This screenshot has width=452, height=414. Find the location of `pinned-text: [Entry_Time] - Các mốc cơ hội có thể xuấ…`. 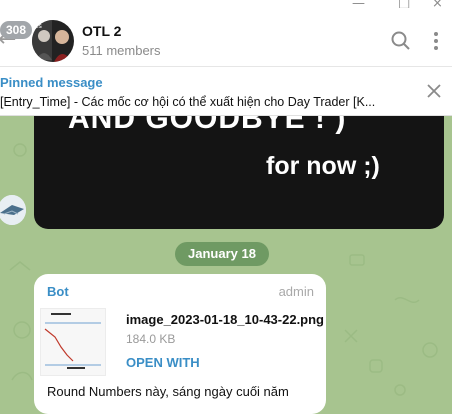

pinned-text: [Entry_Time] - Các mốc cơ hội có thể xuấ… is located at coordinates (188, 102).